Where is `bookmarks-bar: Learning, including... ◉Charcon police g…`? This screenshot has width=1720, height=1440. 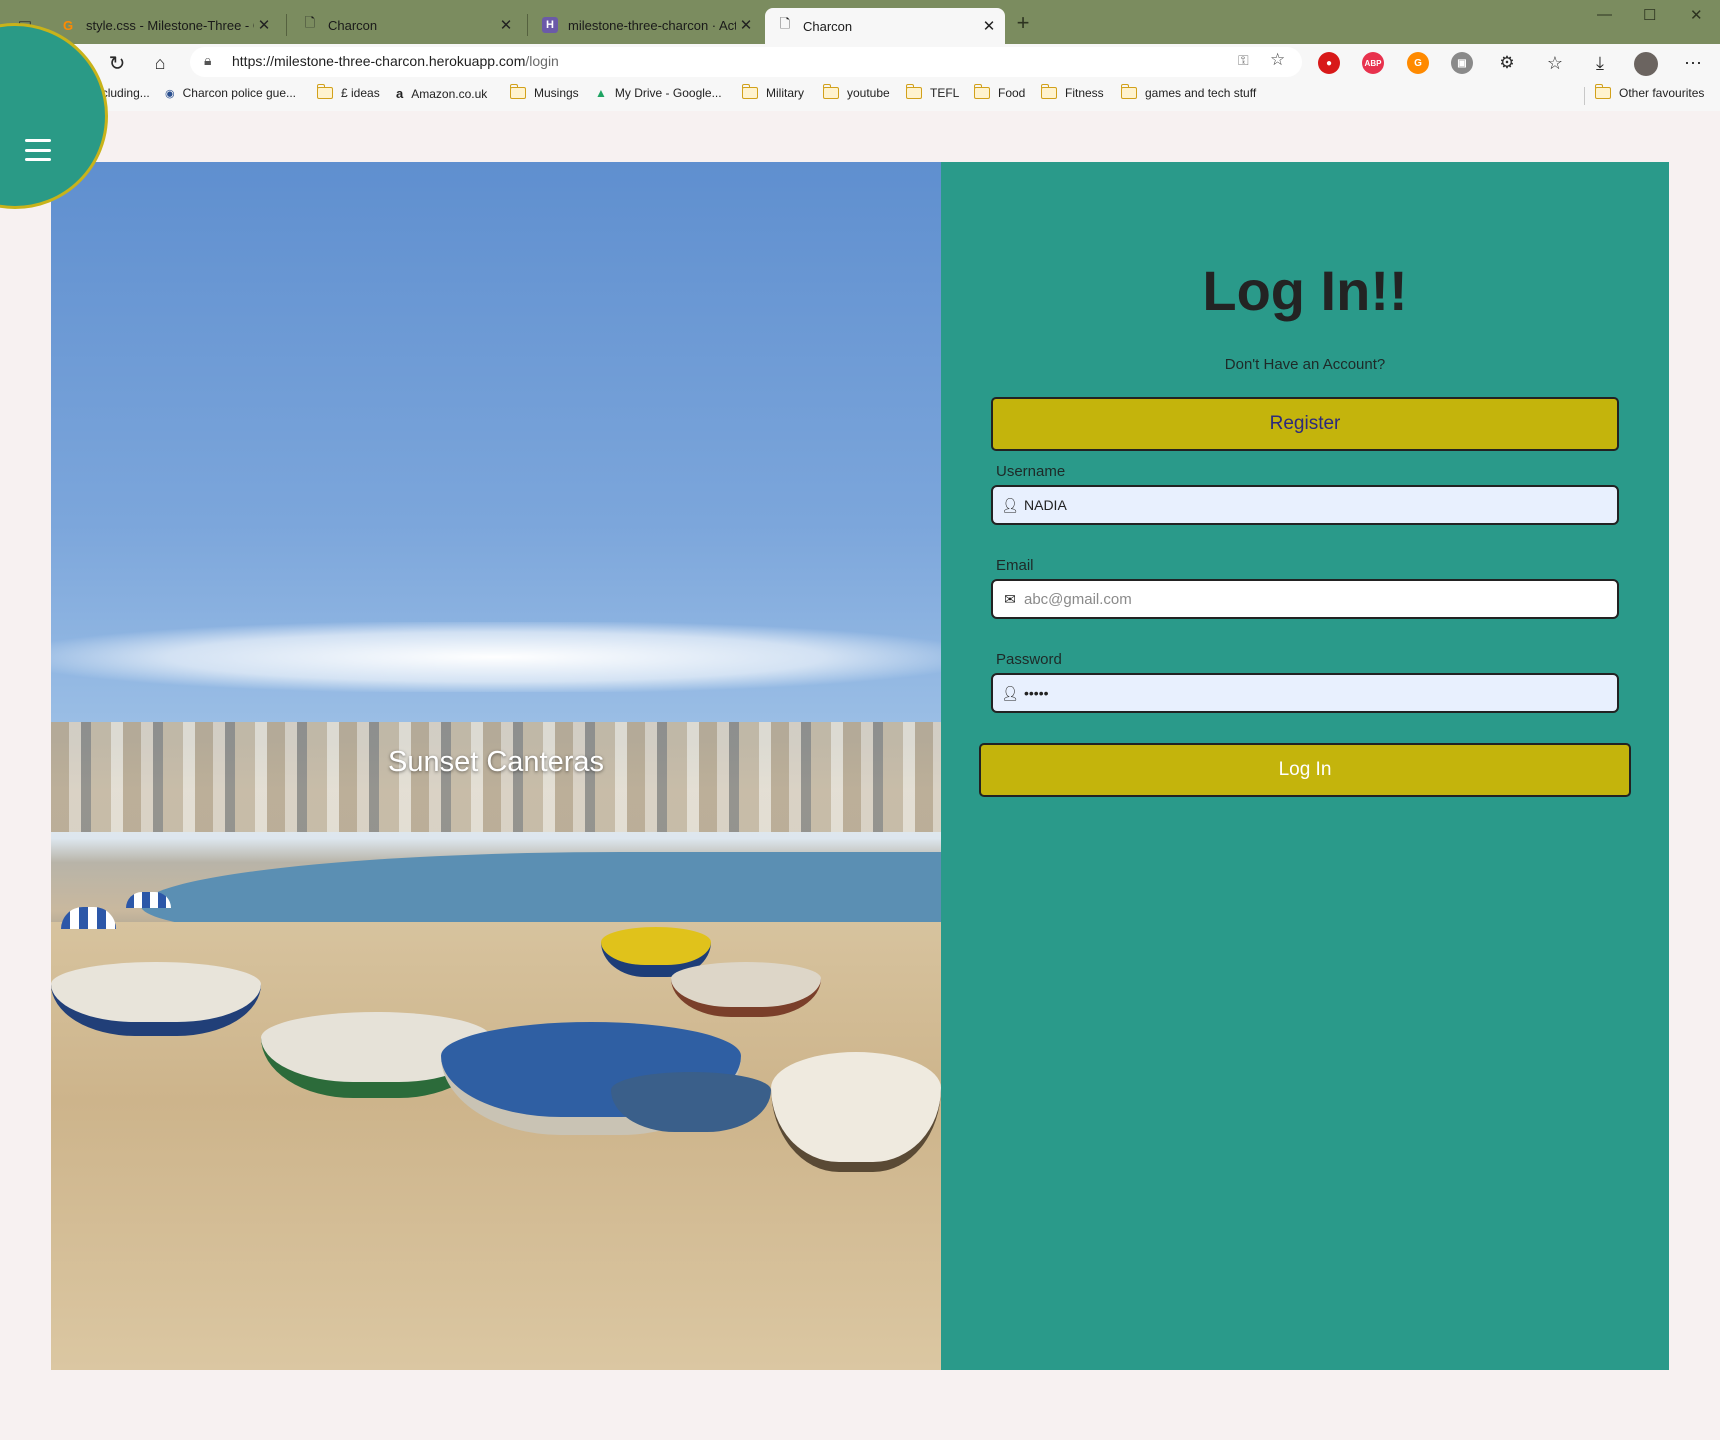
bookmarks-bar: Learning, including... ◉Charcon police g… is located at coordinates (860, 96).